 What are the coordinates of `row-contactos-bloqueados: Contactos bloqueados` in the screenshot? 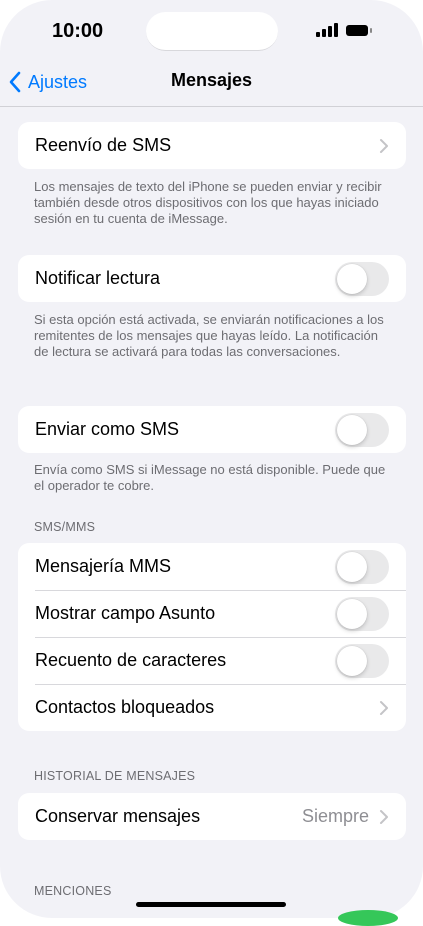 It's located at (212, 707).